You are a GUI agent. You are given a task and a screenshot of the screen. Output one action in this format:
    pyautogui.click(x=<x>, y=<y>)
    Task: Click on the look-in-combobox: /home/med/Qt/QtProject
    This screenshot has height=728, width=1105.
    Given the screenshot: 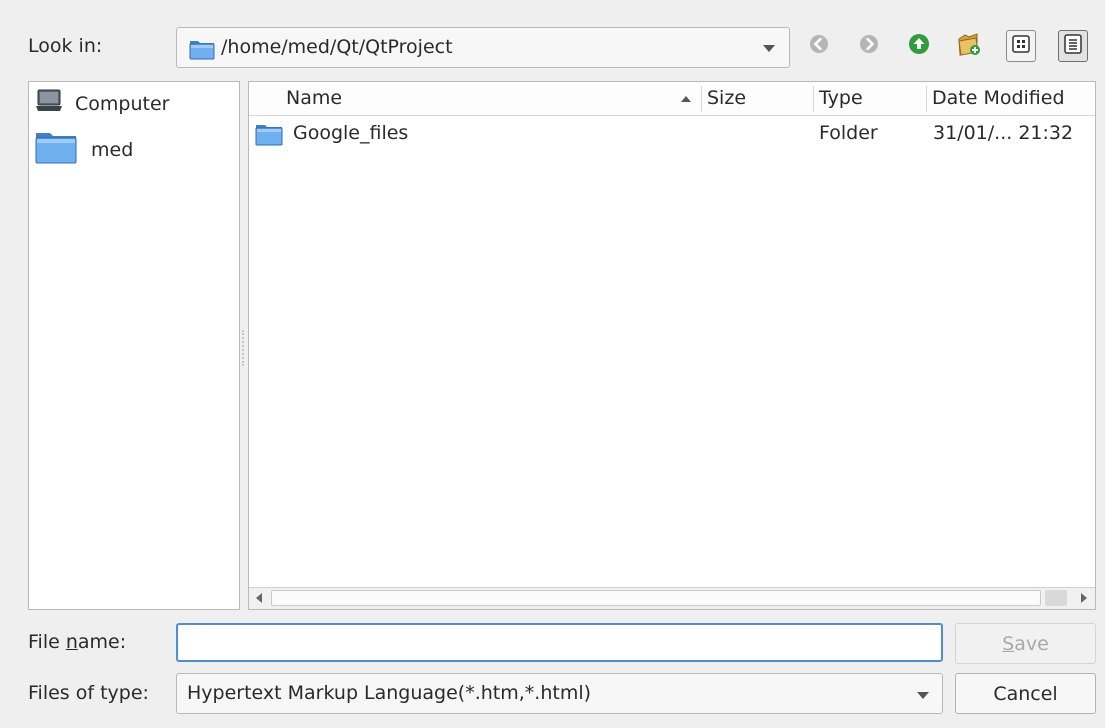 What is the action you would take?
    pyautogui.click(x=483, y=47)
    